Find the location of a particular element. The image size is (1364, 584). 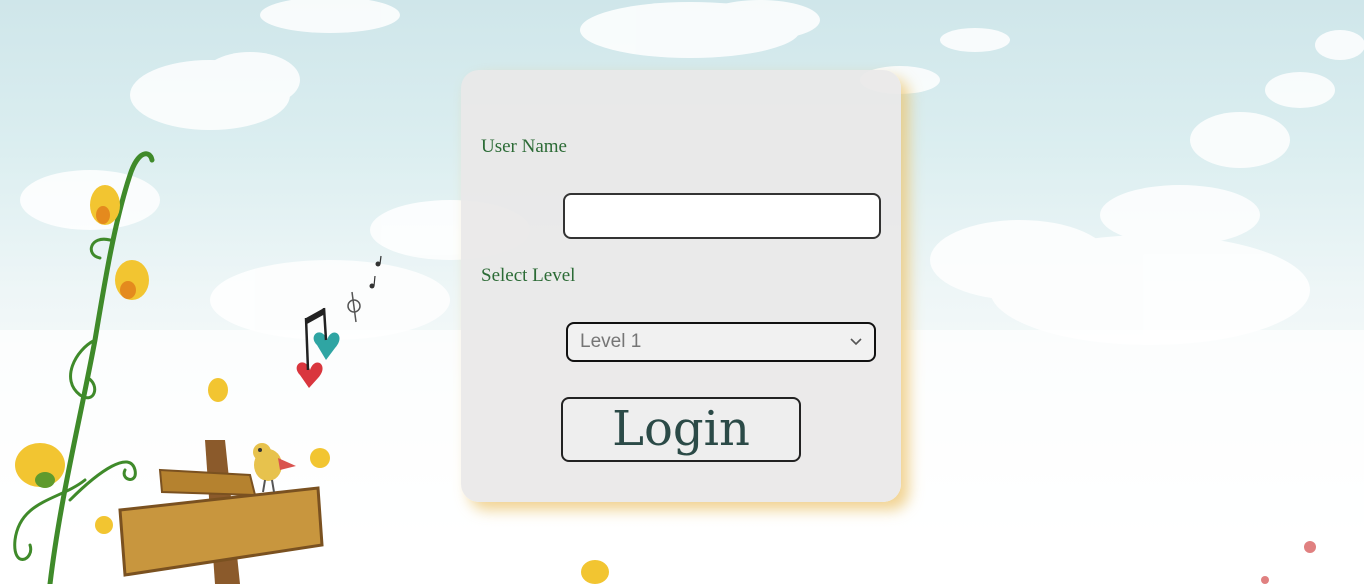

username-label: User Name is located at coordinates (524, 146).